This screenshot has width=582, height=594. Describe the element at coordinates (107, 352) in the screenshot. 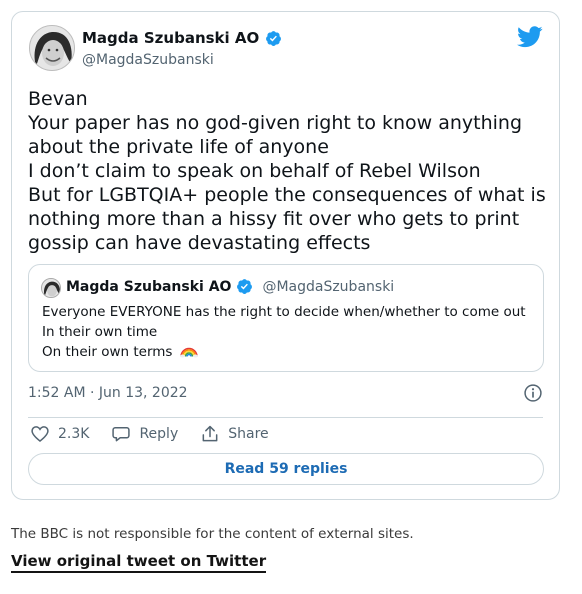

I see `quoted-line: On their own terms` at that location.